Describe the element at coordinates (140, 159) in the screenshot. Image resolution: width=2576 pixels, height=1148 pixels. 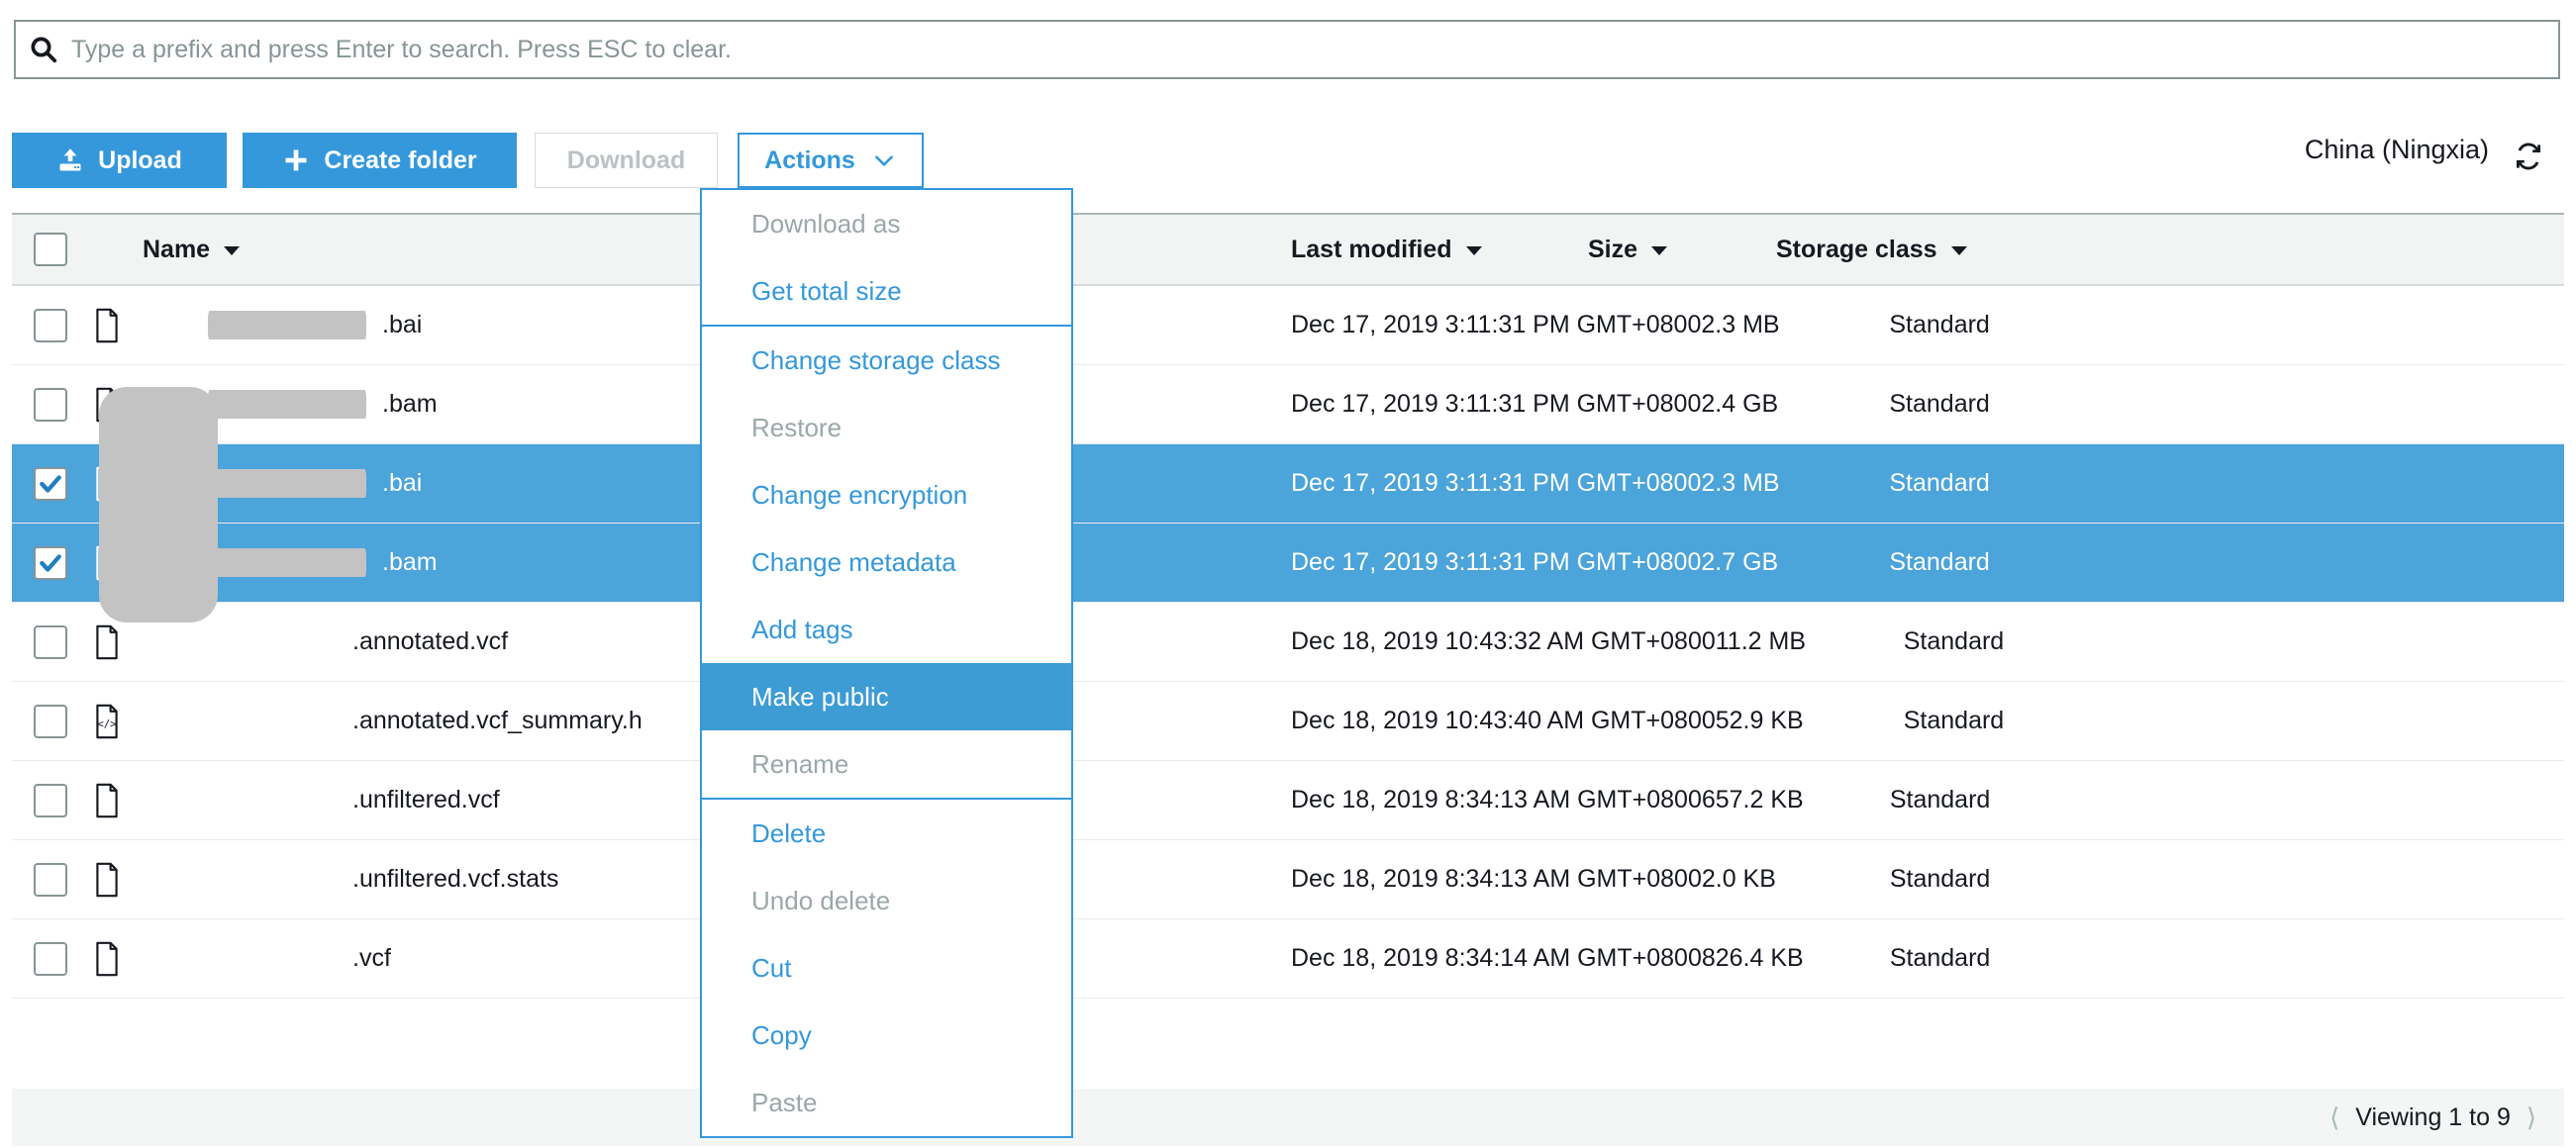
I see `upload-button-label: Upload` at that location.